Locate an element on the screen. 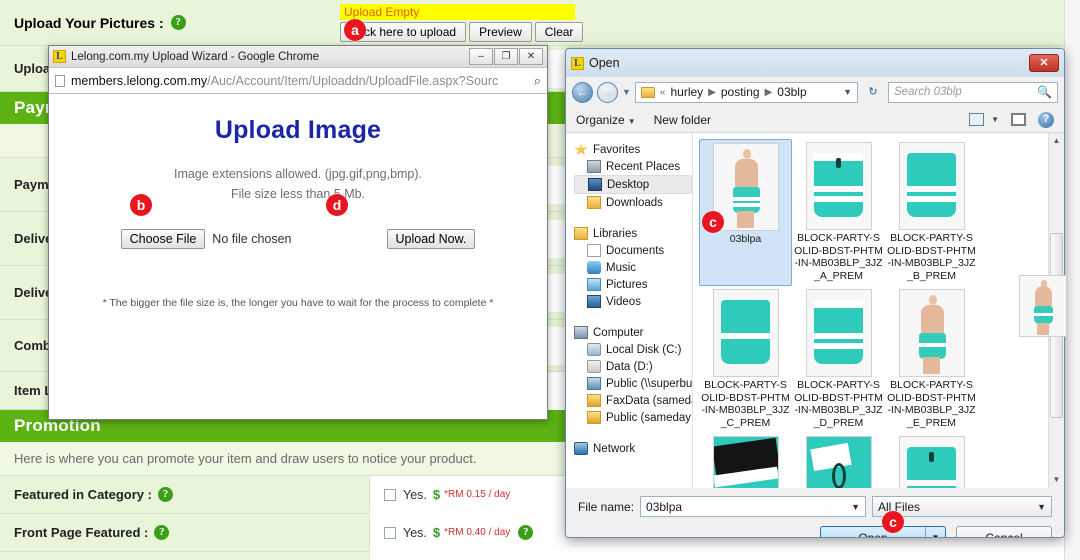 This screenshot has height=560, width=1080. nav-item-public-superbuy: Public (\\superbuy) is located at coordinates (633, 383).